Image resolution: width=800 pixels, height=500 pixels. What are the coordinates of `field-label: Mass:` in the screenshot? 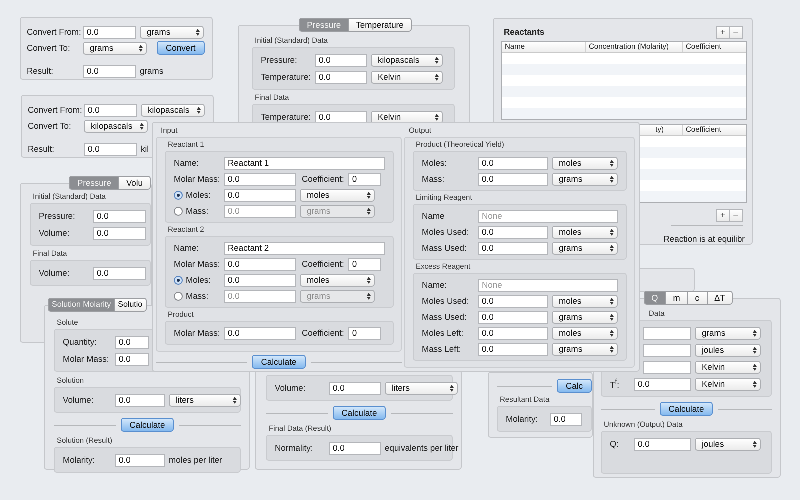 It's located at (434, 179).